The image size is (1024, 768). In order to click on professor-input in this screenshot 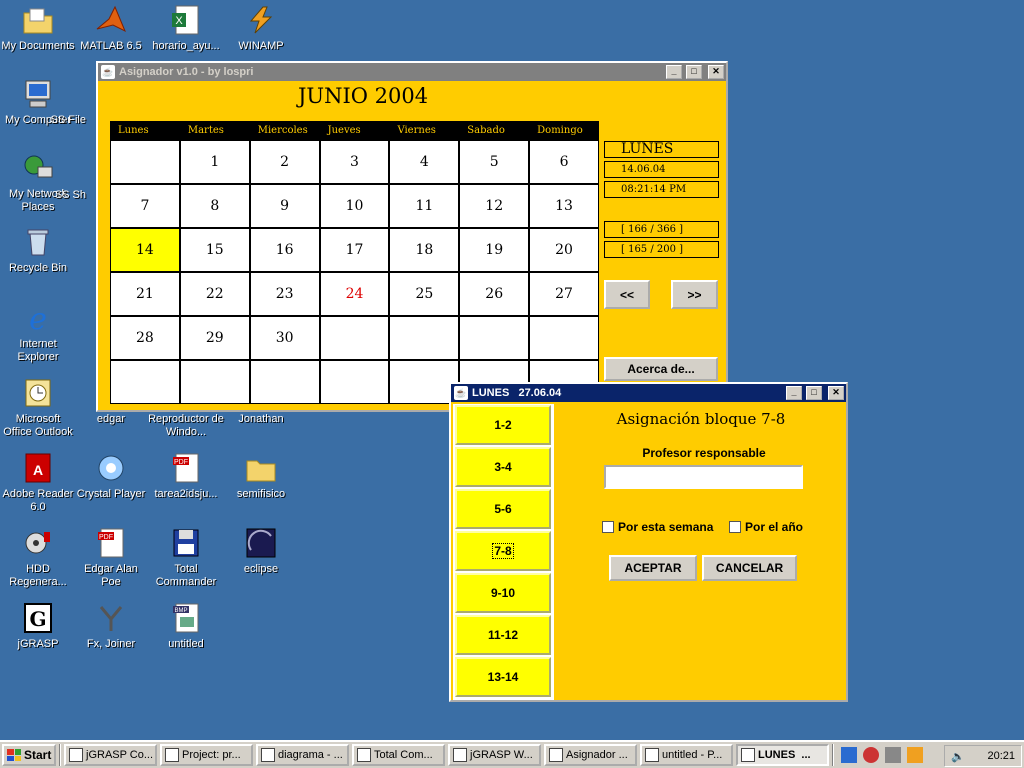, I will do `click(703, 477)`.